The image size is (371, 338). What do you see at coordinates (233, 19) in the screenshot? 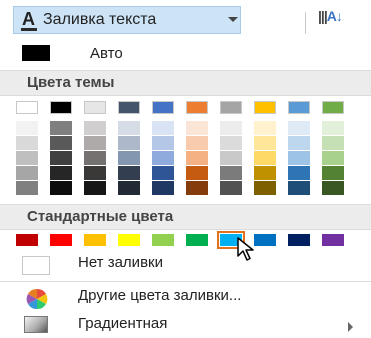
I see `chevron-down-icon` at bounding box center [233, 19].